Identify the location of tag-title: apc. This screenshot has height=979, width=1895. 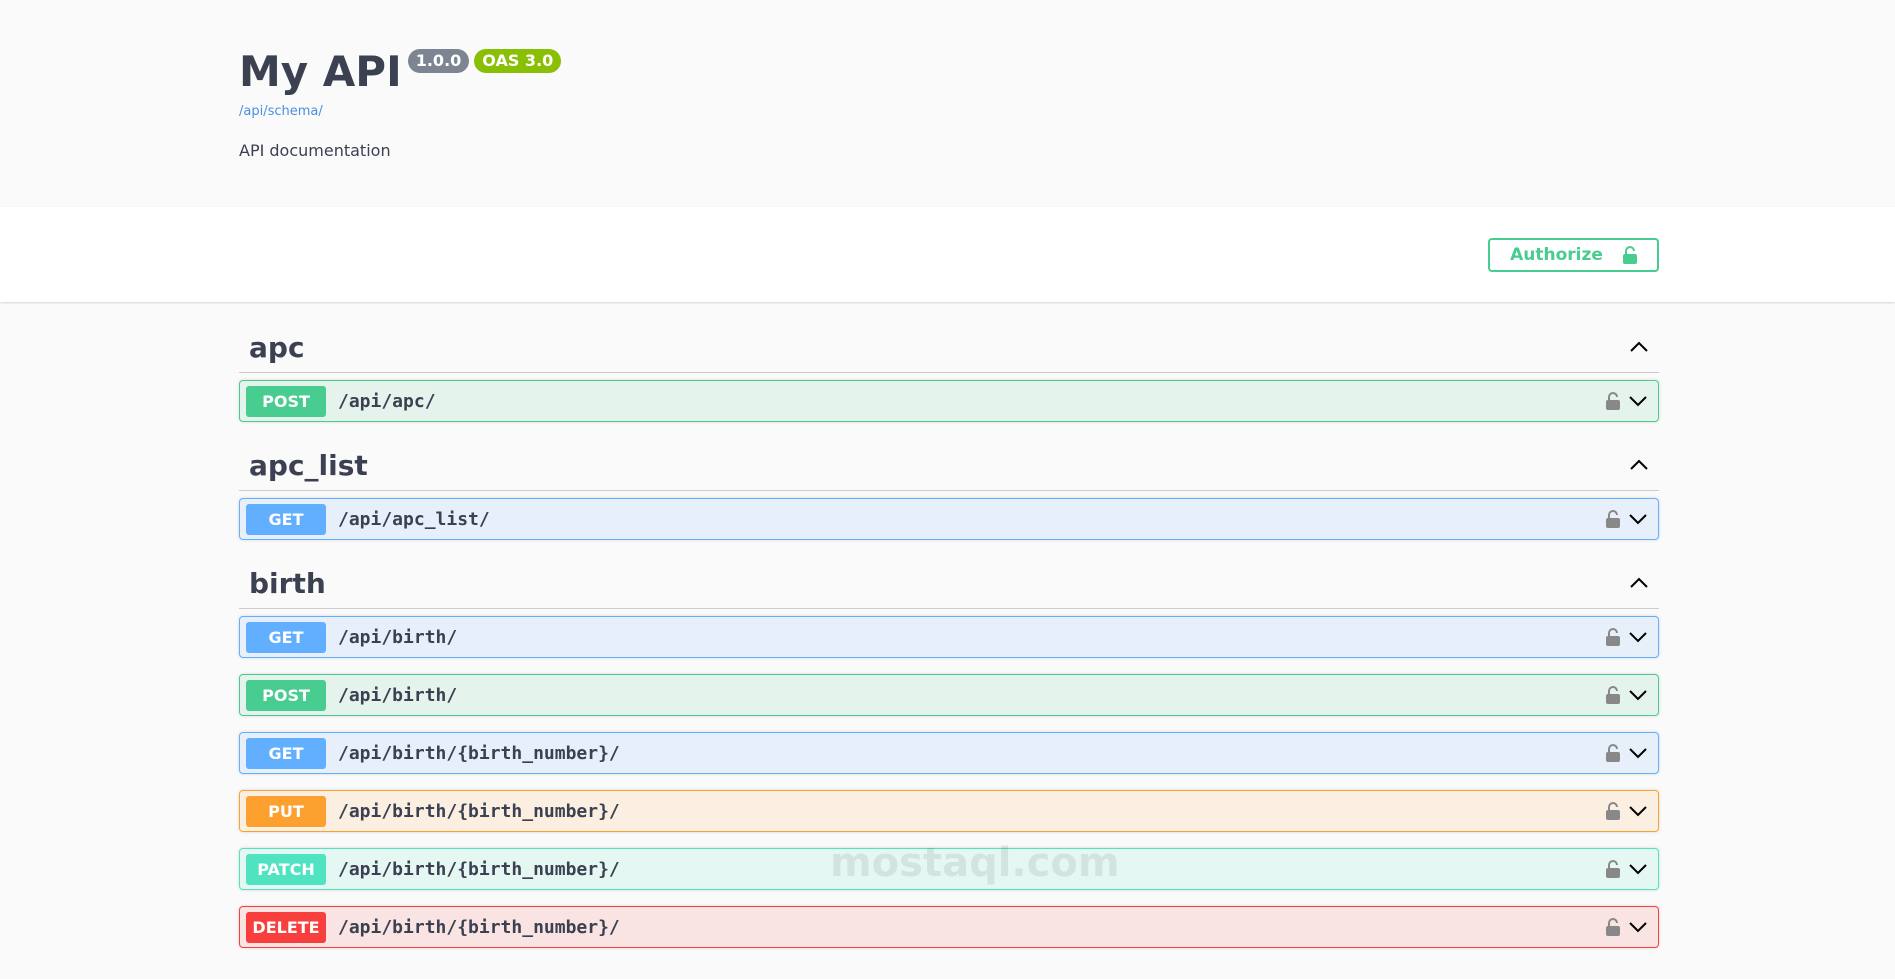
(277, 347).